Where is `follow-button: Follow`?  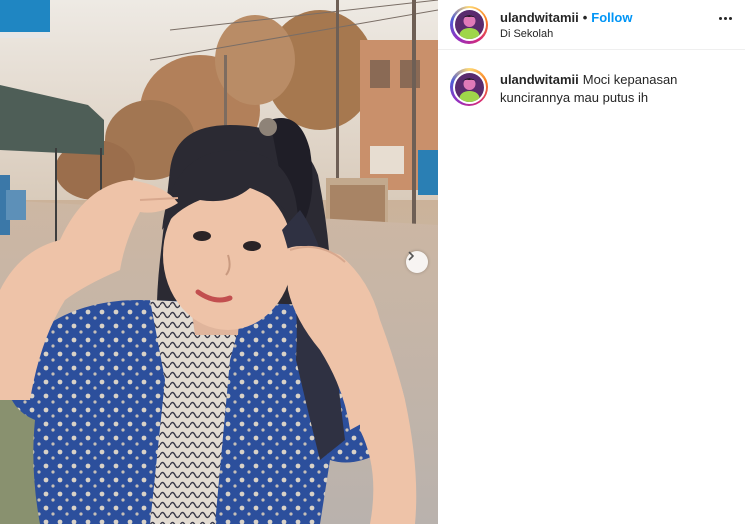 follow-button: Follow is located at coordinates (611, 18).